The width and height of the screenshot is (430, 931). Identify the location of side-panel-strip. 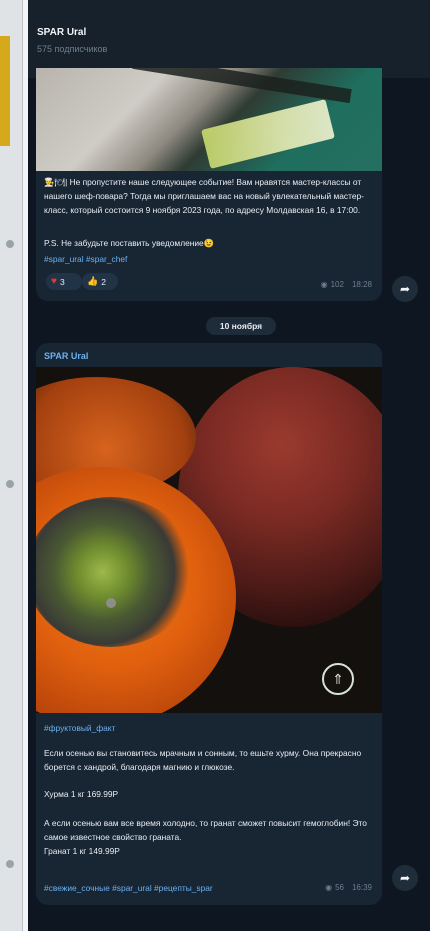
(11, 465).